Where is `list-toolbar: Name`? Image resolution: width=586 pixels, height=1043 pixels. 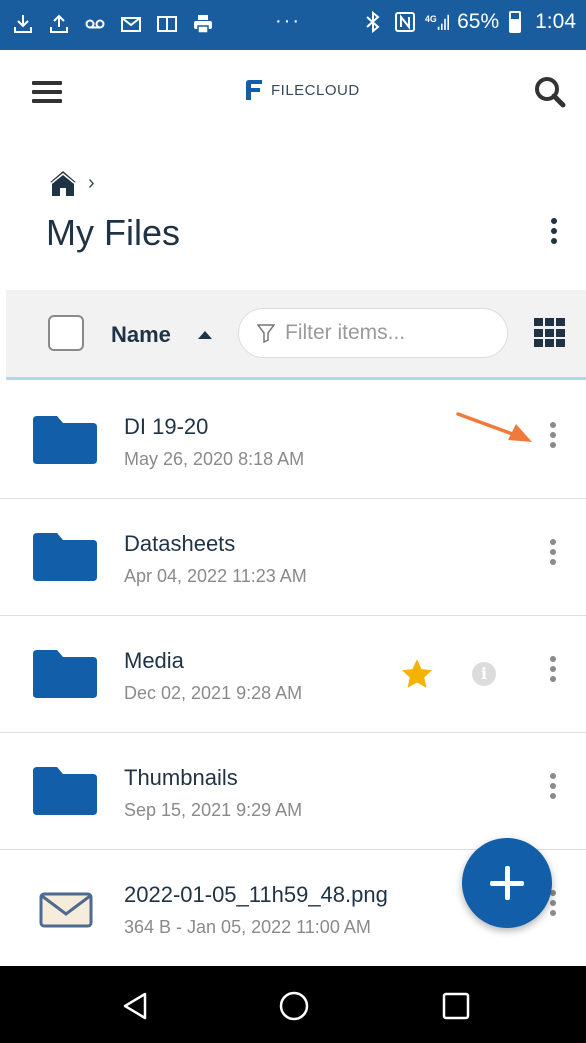
list-toolbar: Name is located at coordinates (296, 335).